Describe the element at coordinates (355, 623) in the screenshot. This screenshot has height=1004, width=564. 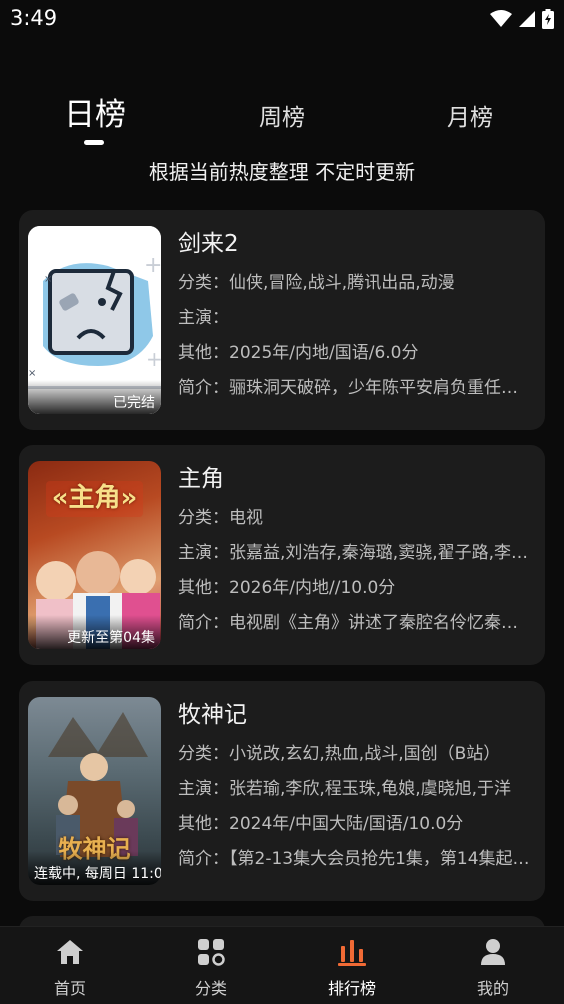
I see `item-intro: 简介：电视剧《主角》讲述了秦腔名伶忆秦娥的一生` at that location.